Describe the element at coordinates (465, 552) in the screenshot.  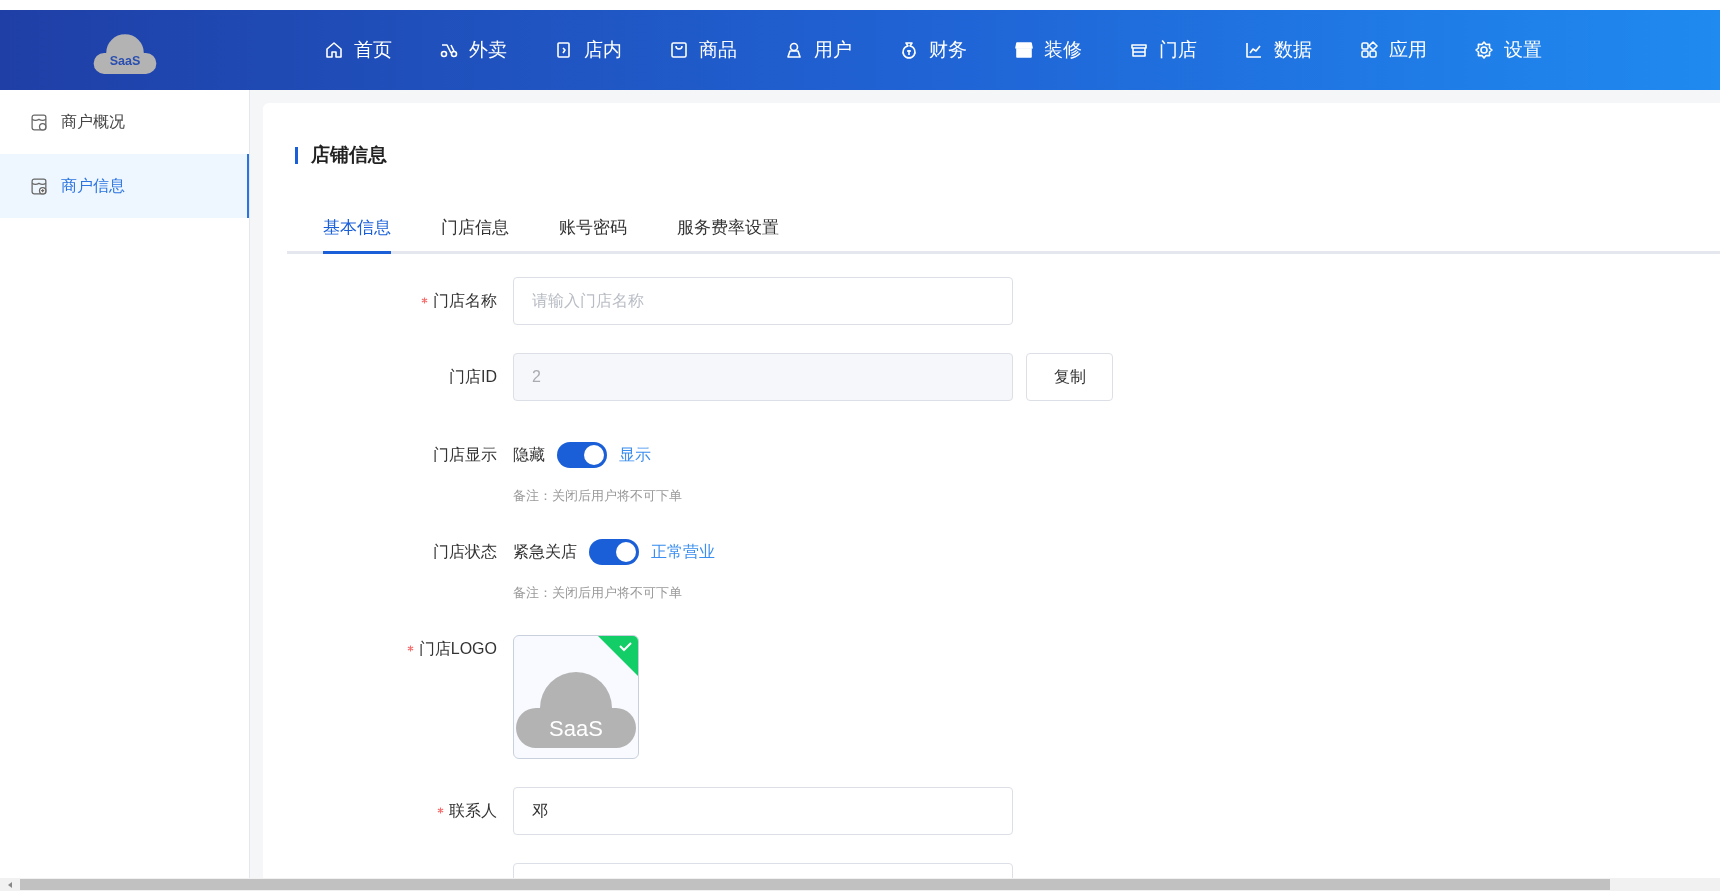
I see `field-label: 门店状态` at that location.